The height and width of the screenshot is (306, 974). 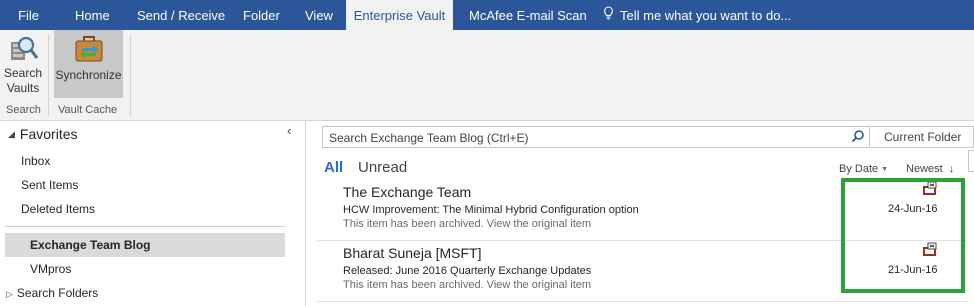 I want to click on search-input: Search Exchange Team Blog (Ctrl+E), so click(x=596, y=137).